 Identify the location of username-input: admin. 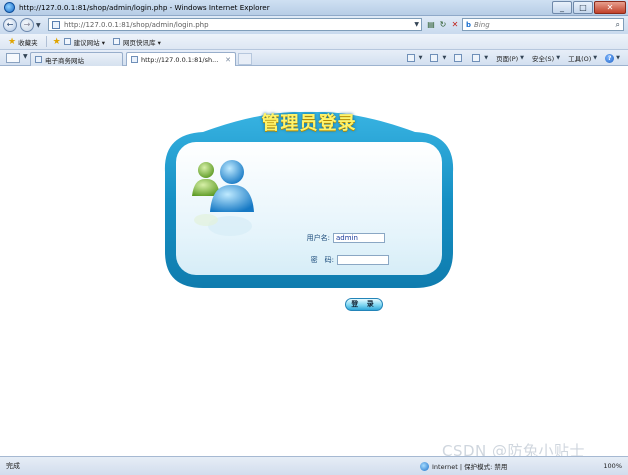
(359, 238).